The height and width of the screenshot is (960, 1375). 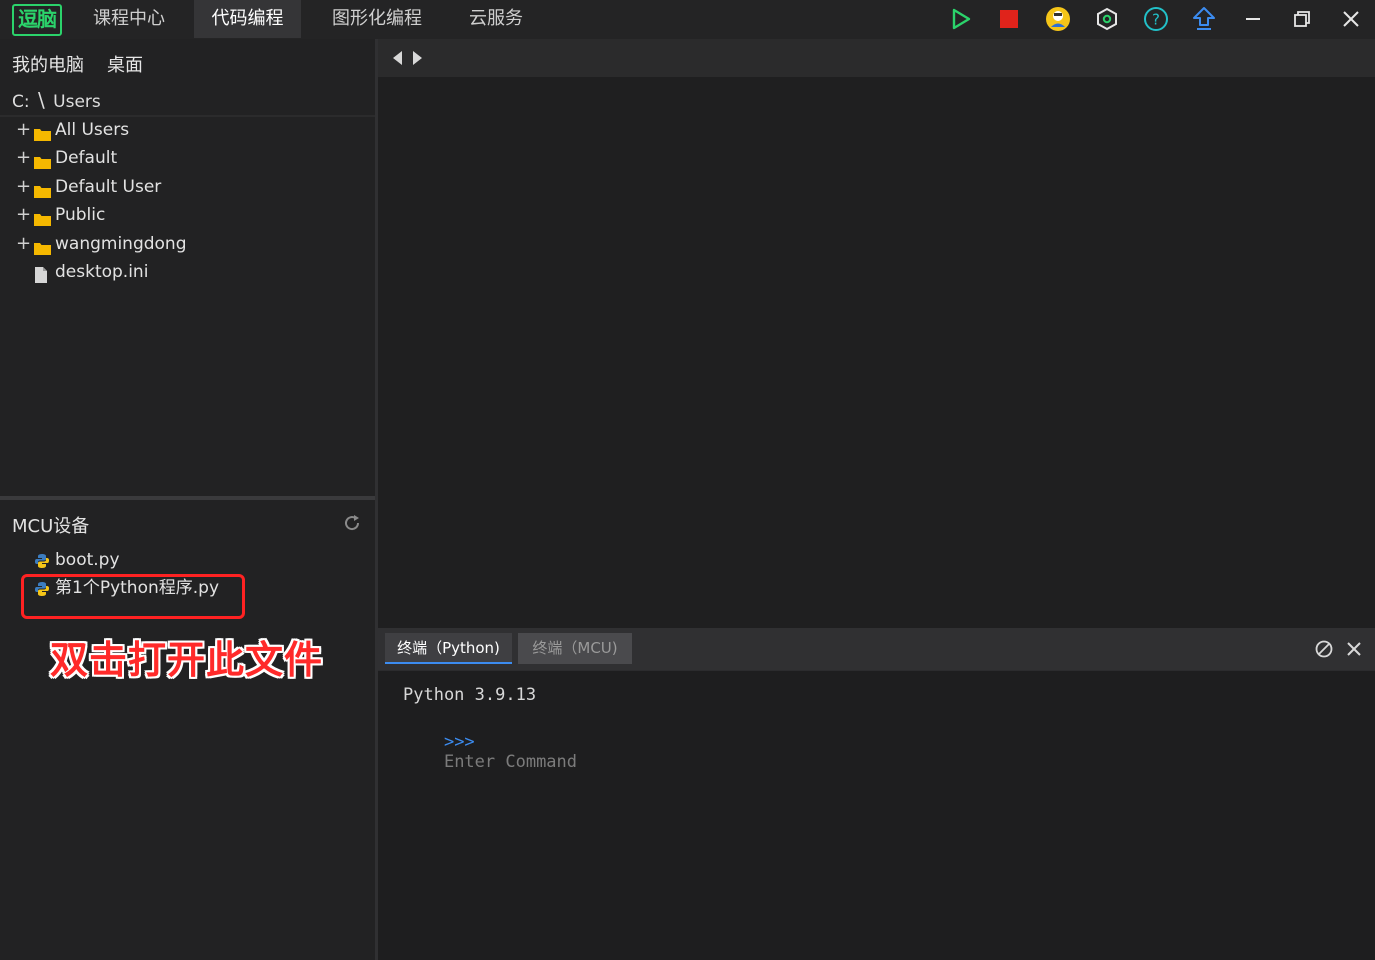 What do you see at coordinates (186, 272) in the screenshot?
I see `tree-item-file: desktop.ini` at bounding box center [186, 272].